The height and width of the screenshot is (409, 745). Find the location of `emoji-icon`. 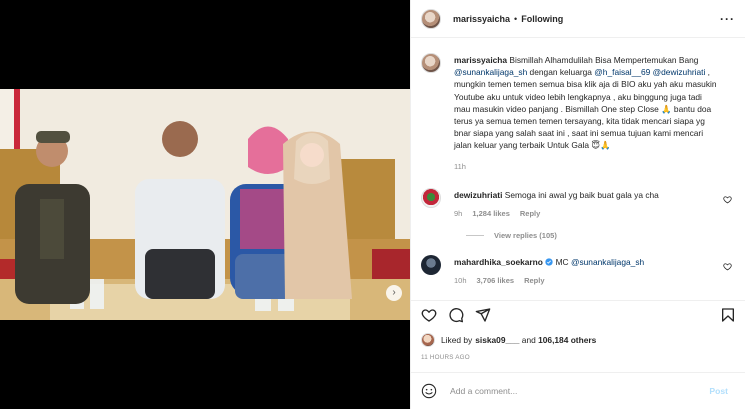

emoji-icon is located at coordinates (429, 391).